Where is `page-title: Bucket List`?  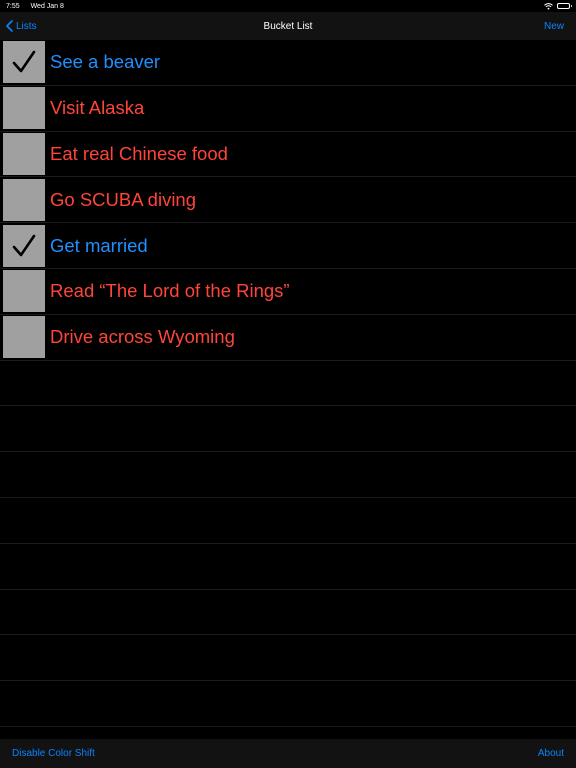 page-title: Bucket List is located at coordinates (288, 26).